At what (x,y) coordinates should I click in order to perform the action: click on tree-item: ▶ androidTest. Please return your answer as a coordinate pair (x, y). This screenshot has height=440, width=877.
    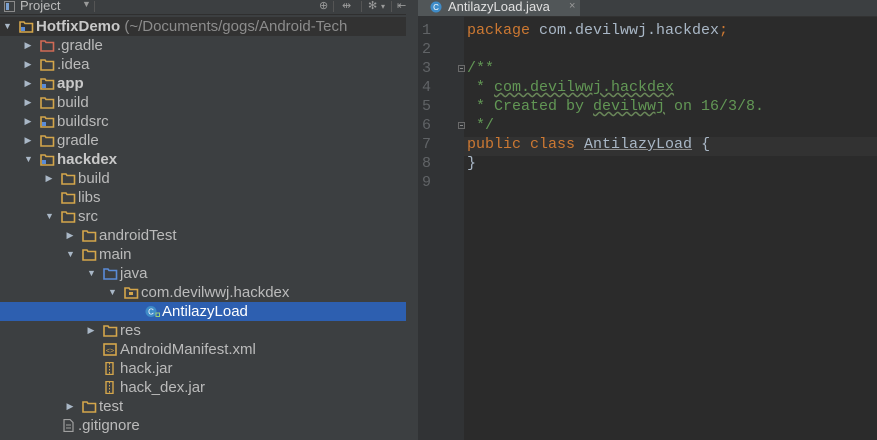
    Looking at the image, I should click on (203, 235).